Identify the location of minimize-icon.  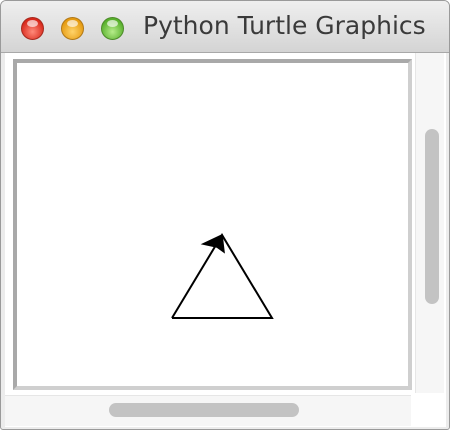
(72, 28).